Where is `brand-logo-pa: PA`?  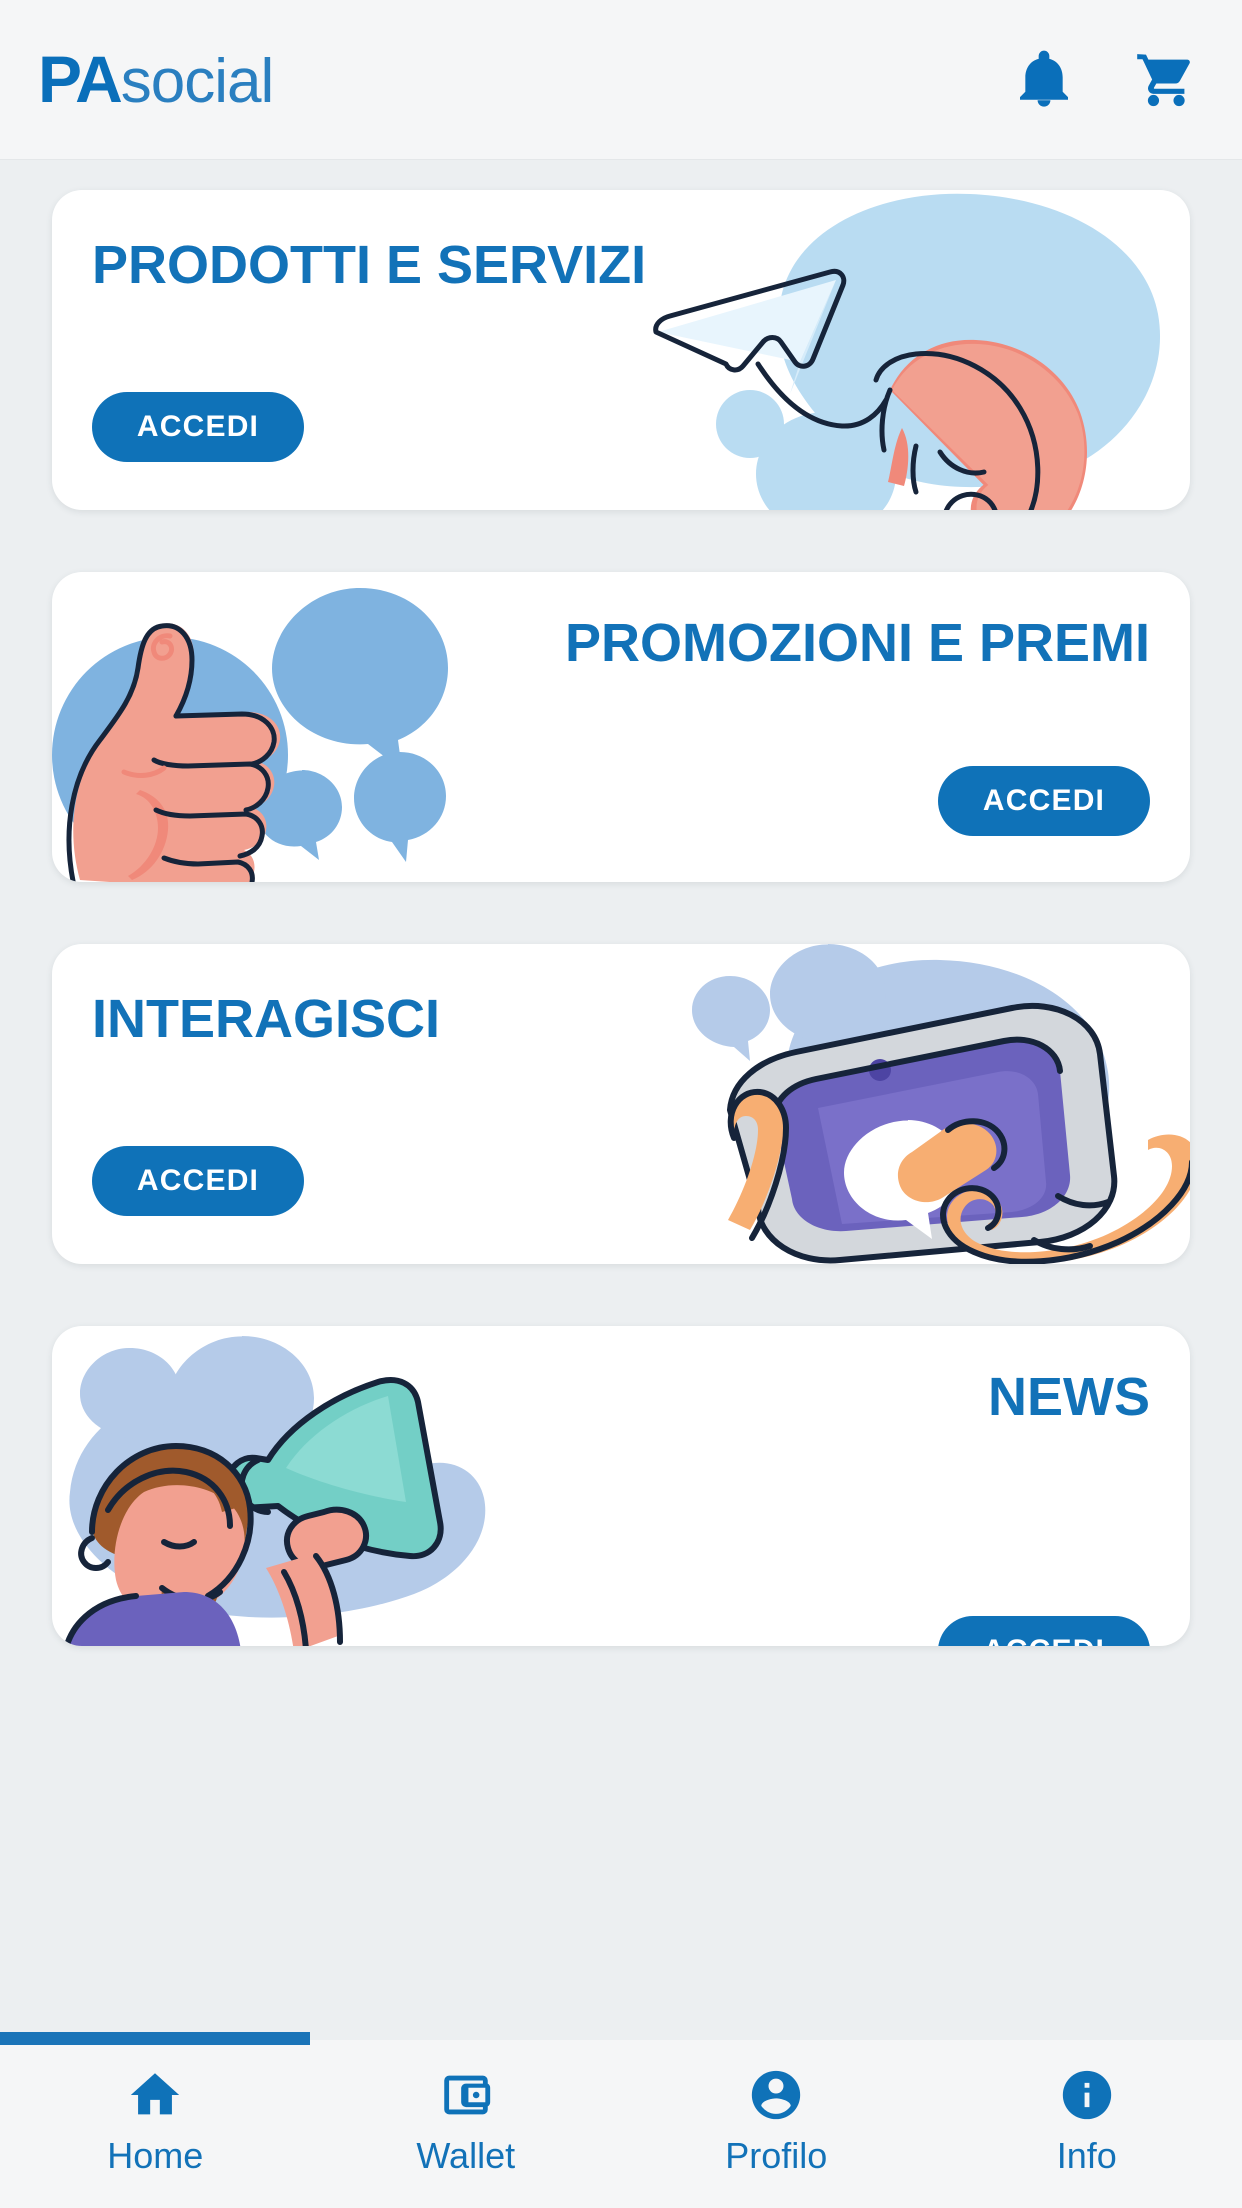
brand-logo-pa: PA is located at coordinates (80, 79).